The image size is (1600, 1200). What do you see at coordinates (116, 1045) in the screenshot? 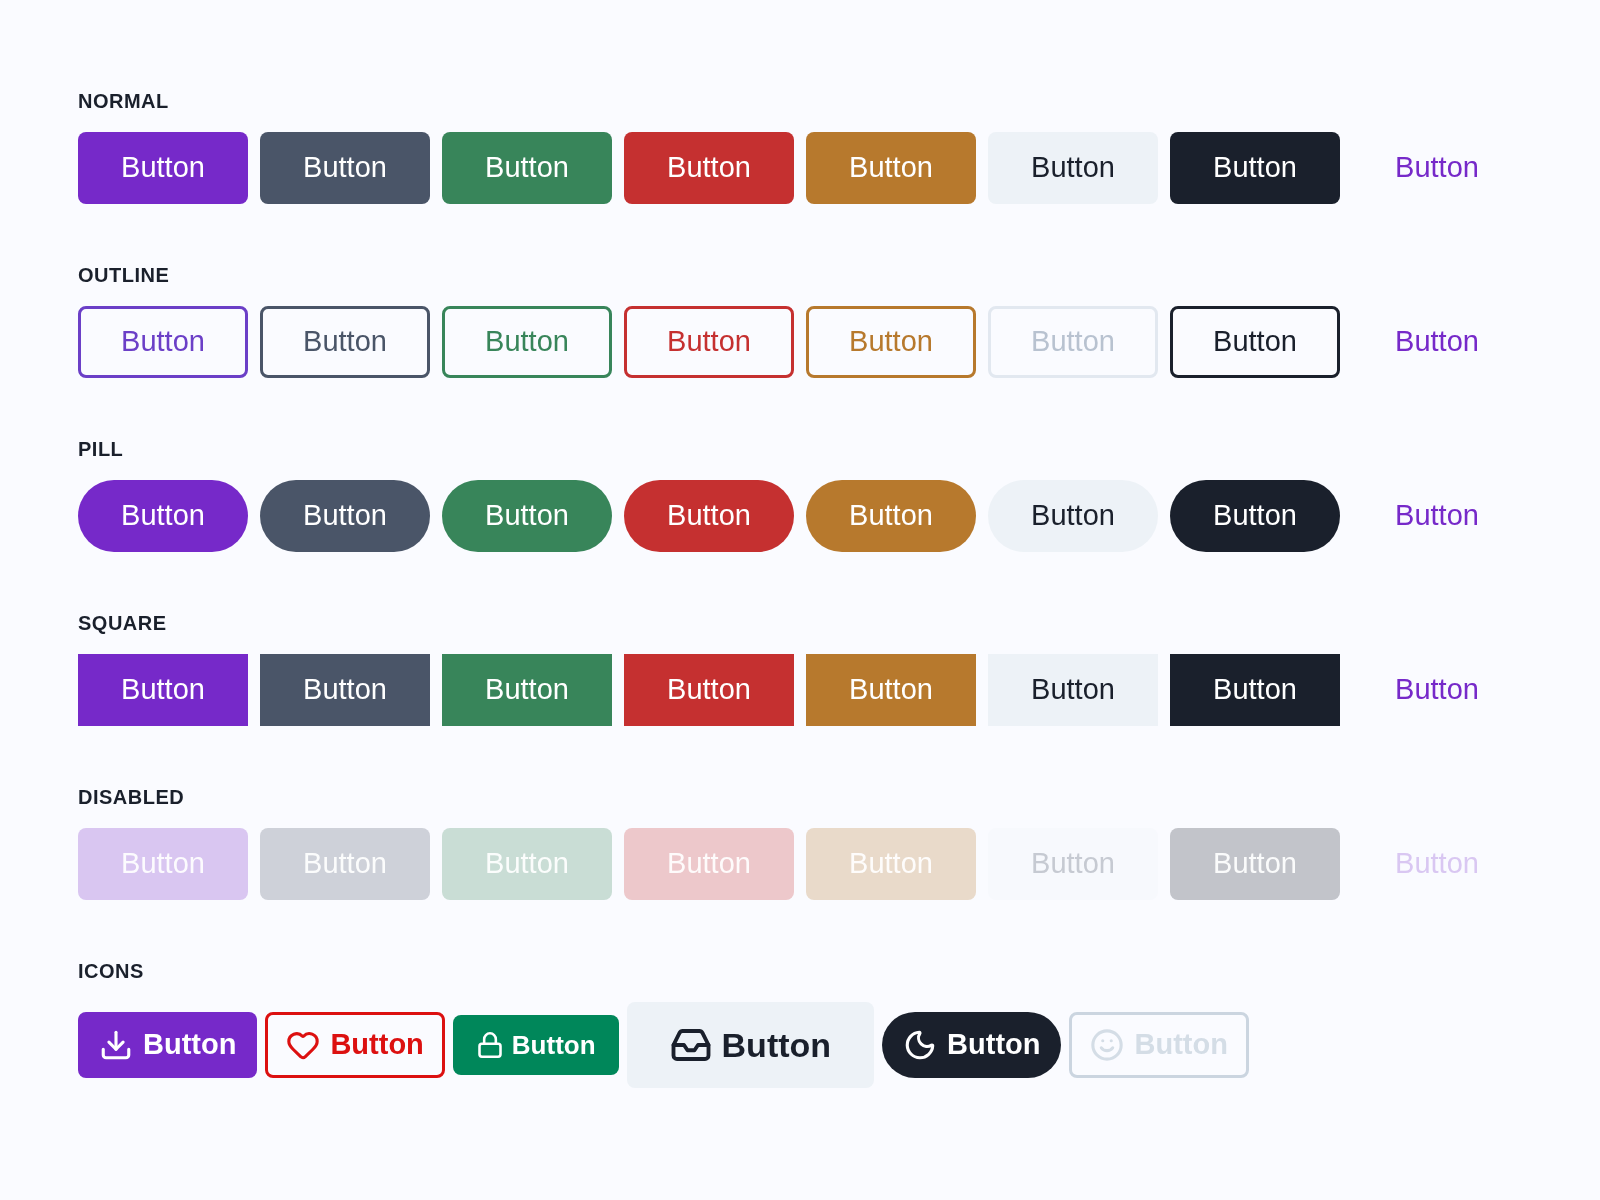
I see `download-icon` at bounding box center [116, 1045].